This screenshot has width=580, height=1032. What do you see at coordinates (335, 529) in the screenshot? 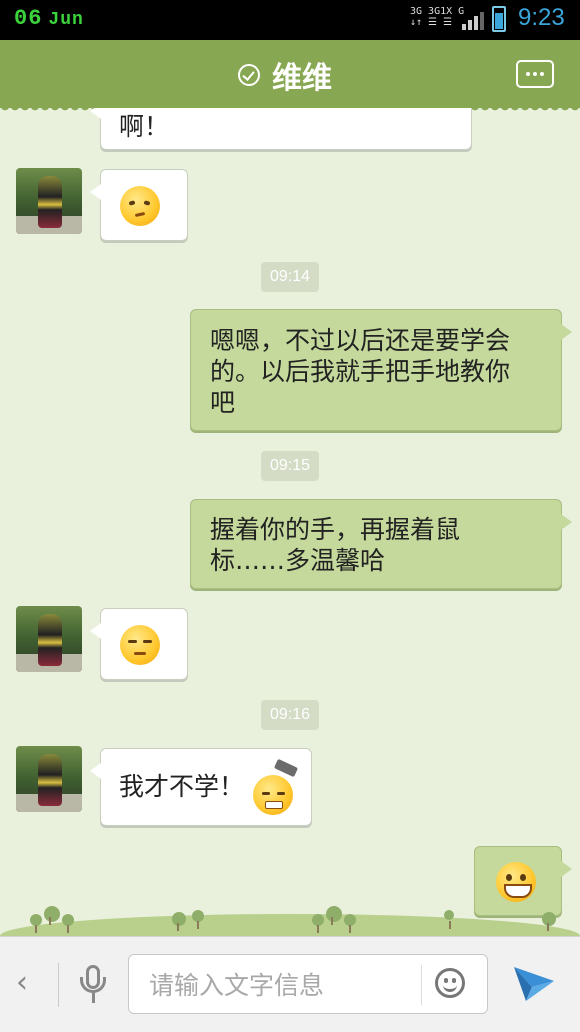
I see `message-line: 握着你的手，再握着鼠` at bounding box center [335, 529].